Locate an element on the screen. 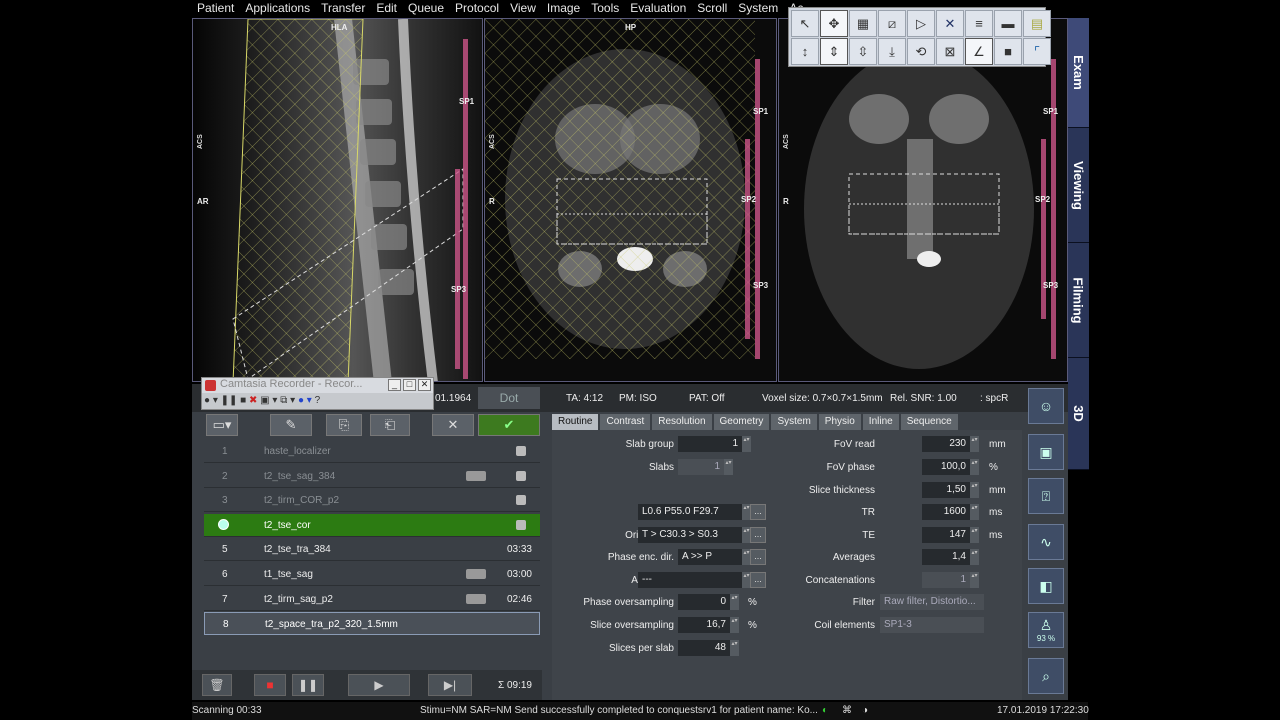 The image size is (1280, 720). coil-person-icon: ♙ 93 % is located at coordinates (1046, 630).